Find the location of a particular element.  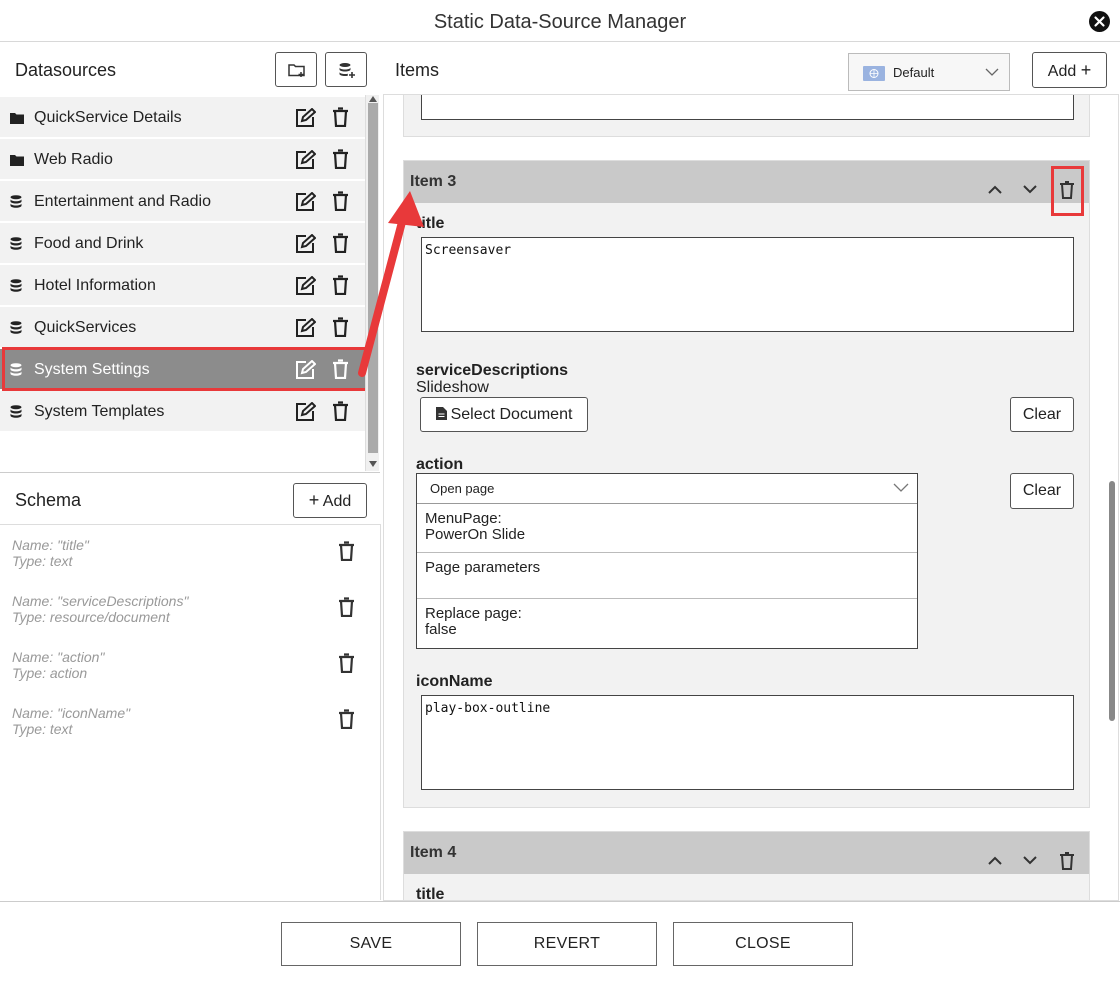

datasource-item: Entertainment and Radio is located at coordinates (182, 201).